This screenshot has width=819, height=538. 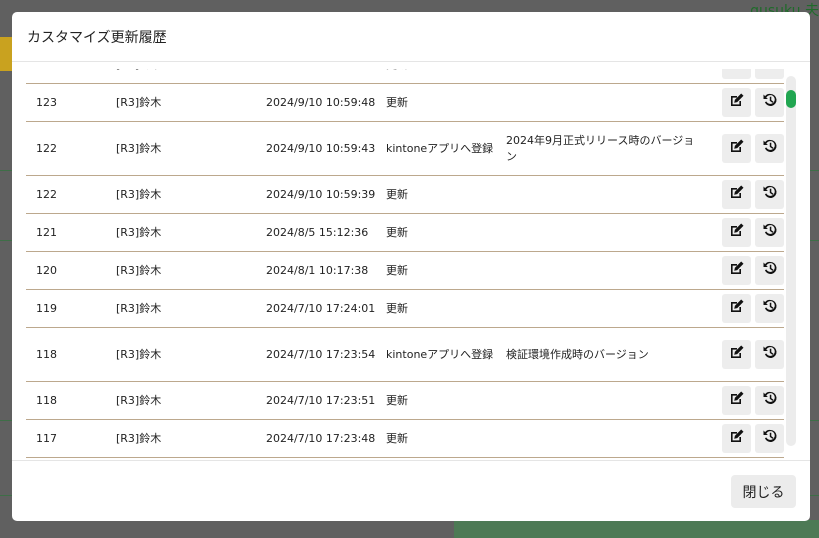 What do you see at coordinates (600, 148) in the screenshot?
I see `row-memo: 2024年9月正式リリース時のバージョン` at bounding box center [600, 148].